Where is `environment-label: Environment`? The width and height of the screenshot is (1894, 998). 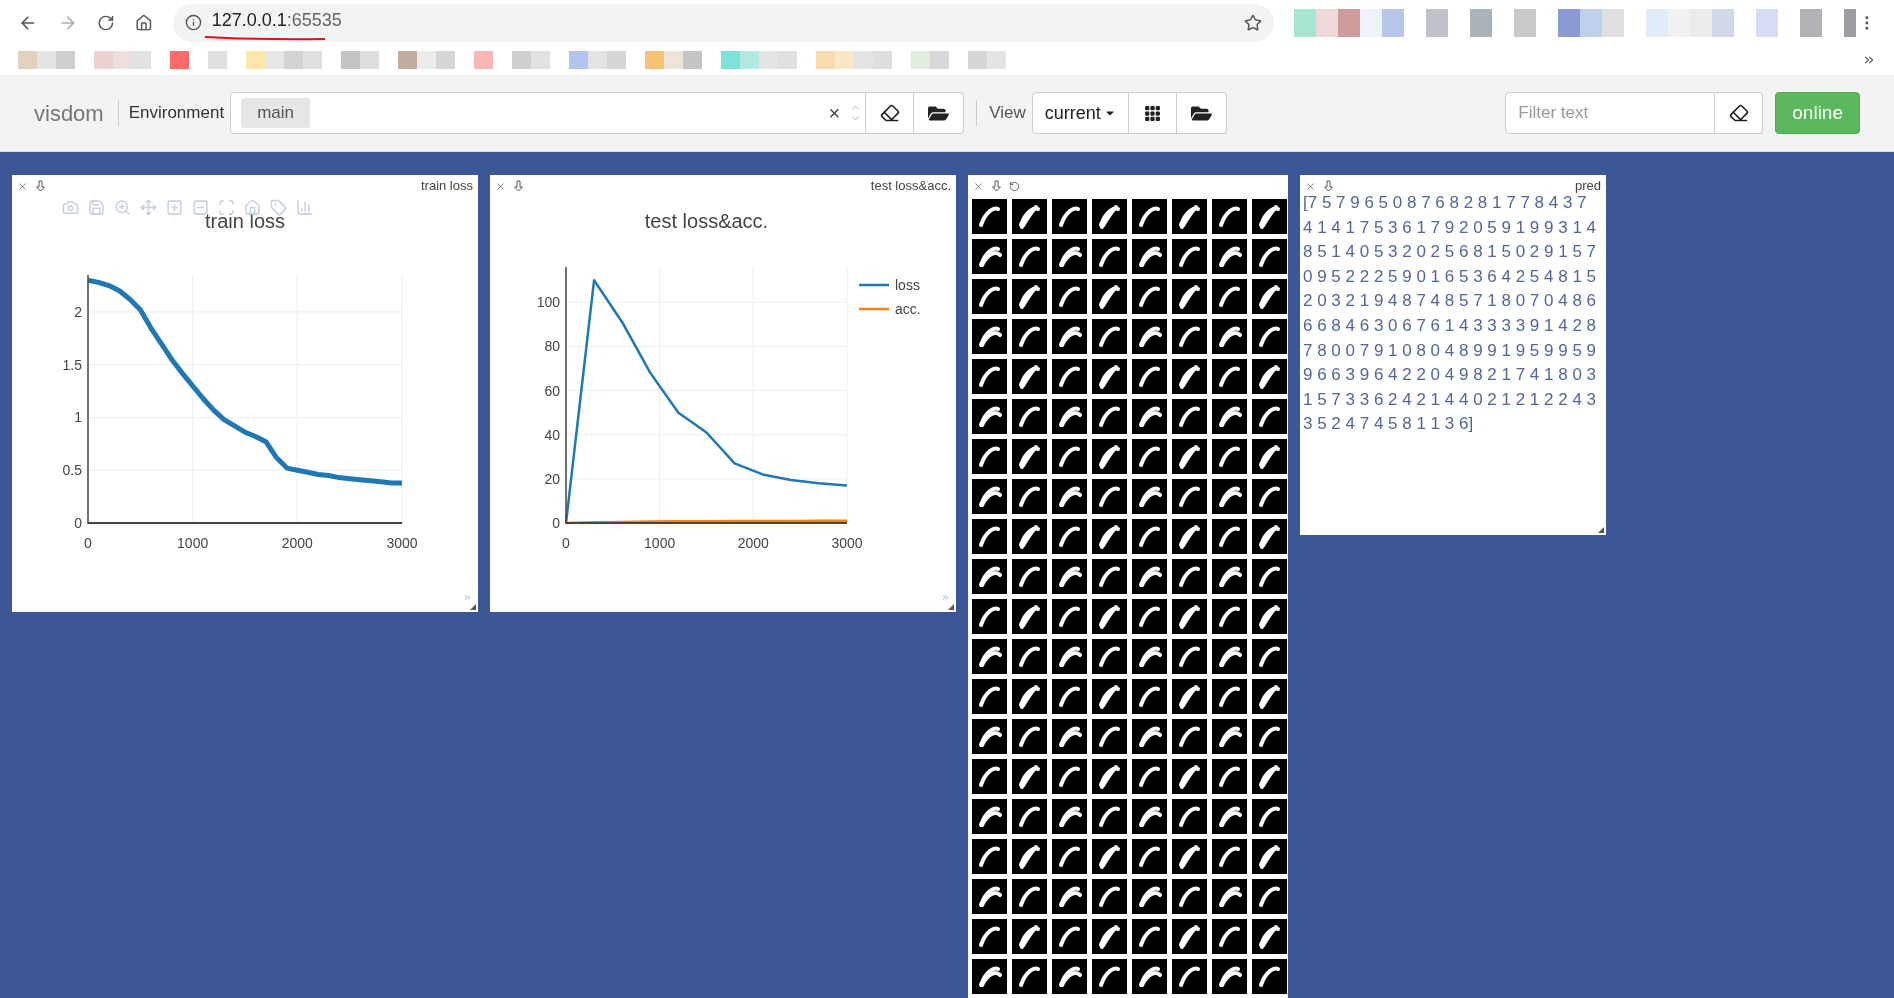 environment-label: Environment is located at coordinates (176, 113).